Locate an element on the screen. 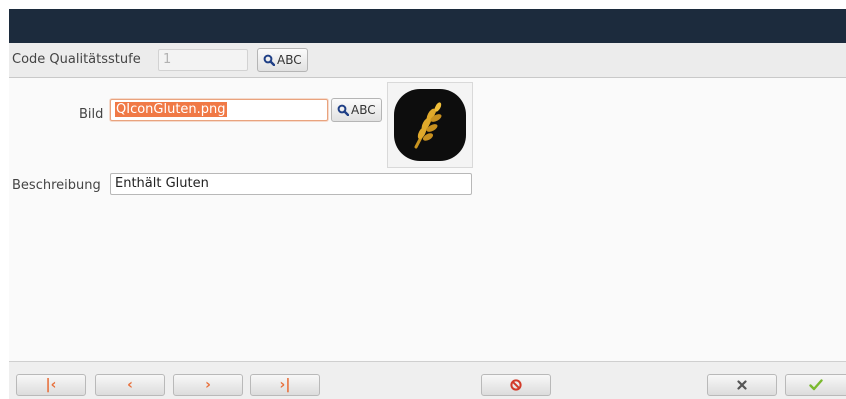  image-preview is located at coordinates (430, 125).